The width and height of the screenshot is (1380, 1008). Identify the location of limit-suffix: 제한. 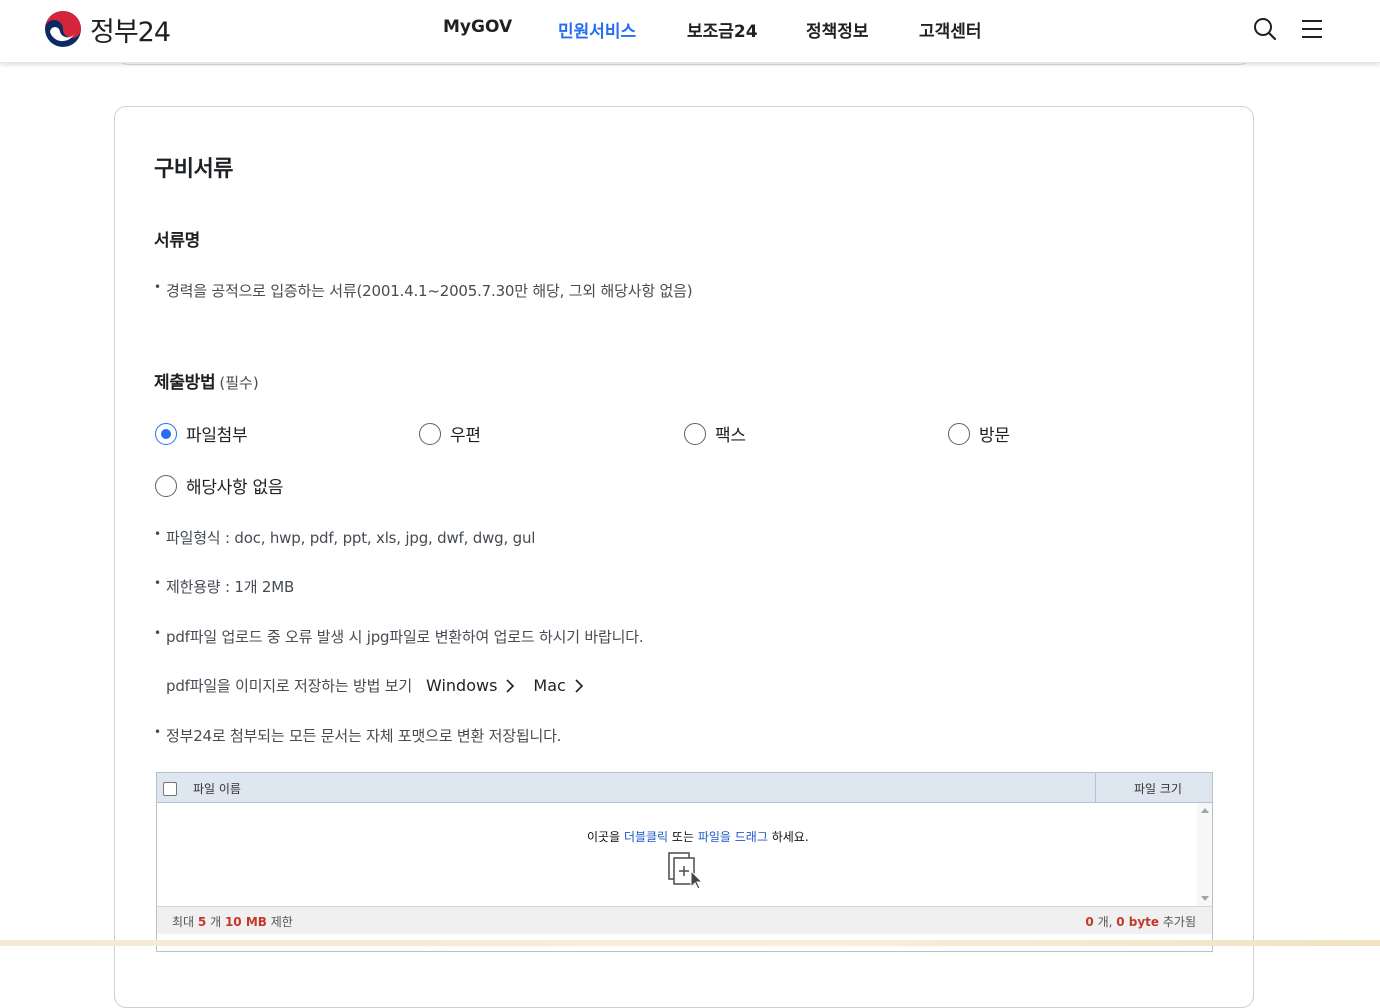
(279, 922).